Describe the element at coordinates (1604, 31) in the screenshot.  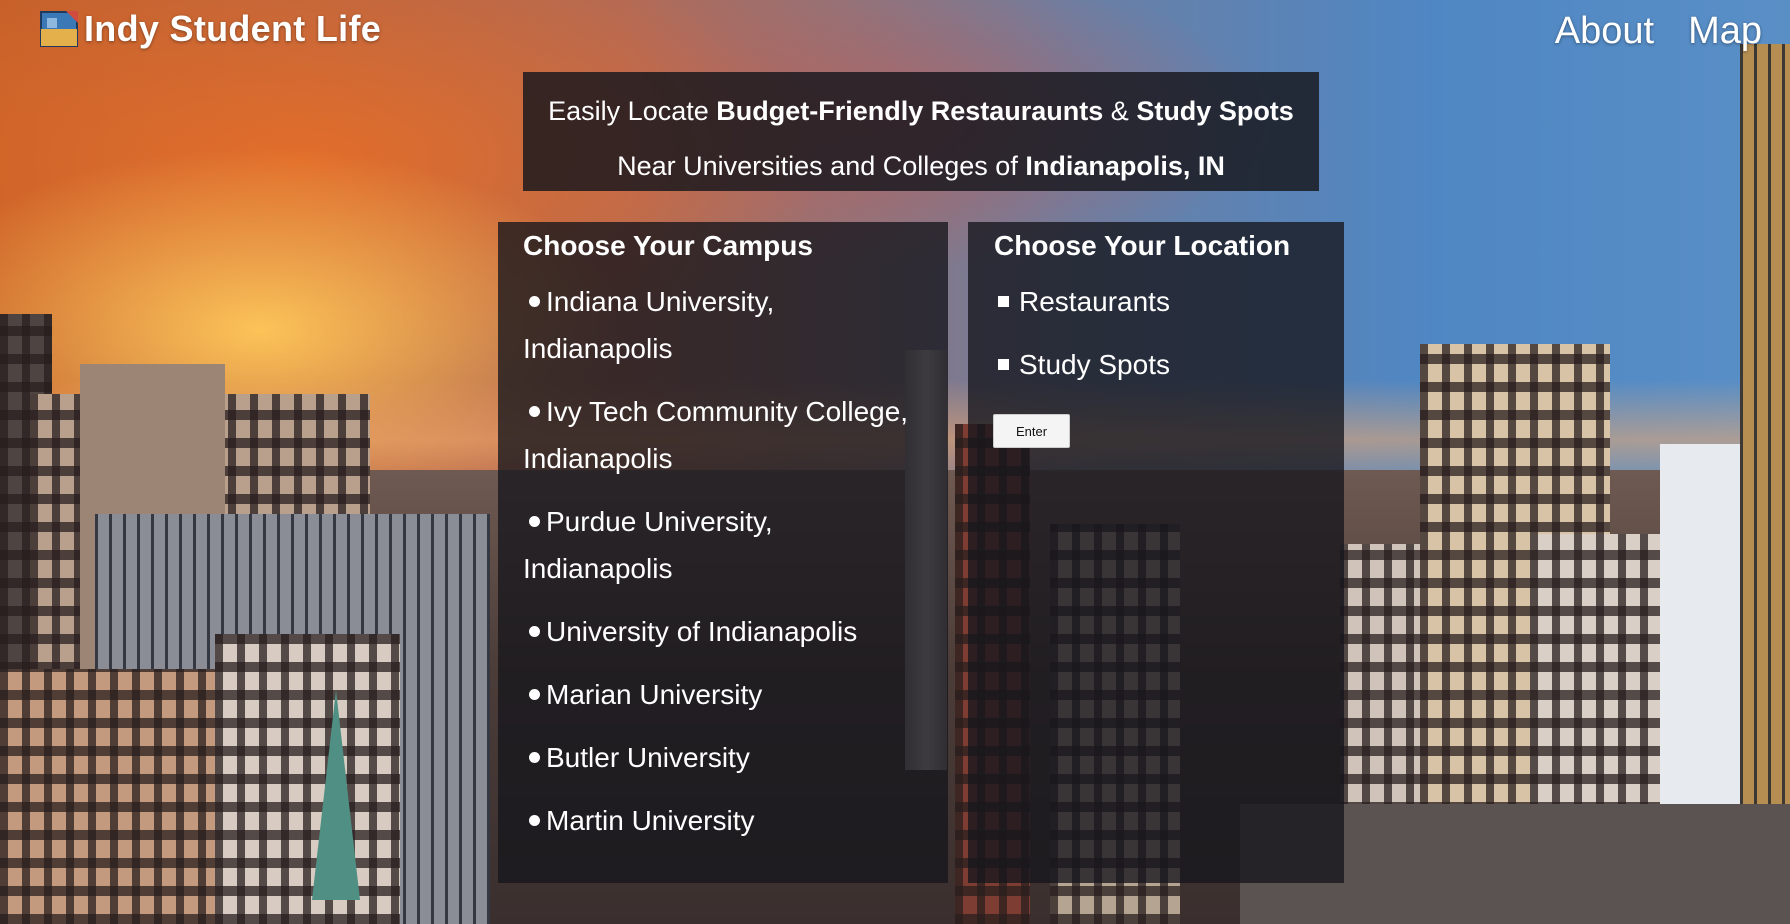
I see `nav-about-link: About` at that location.